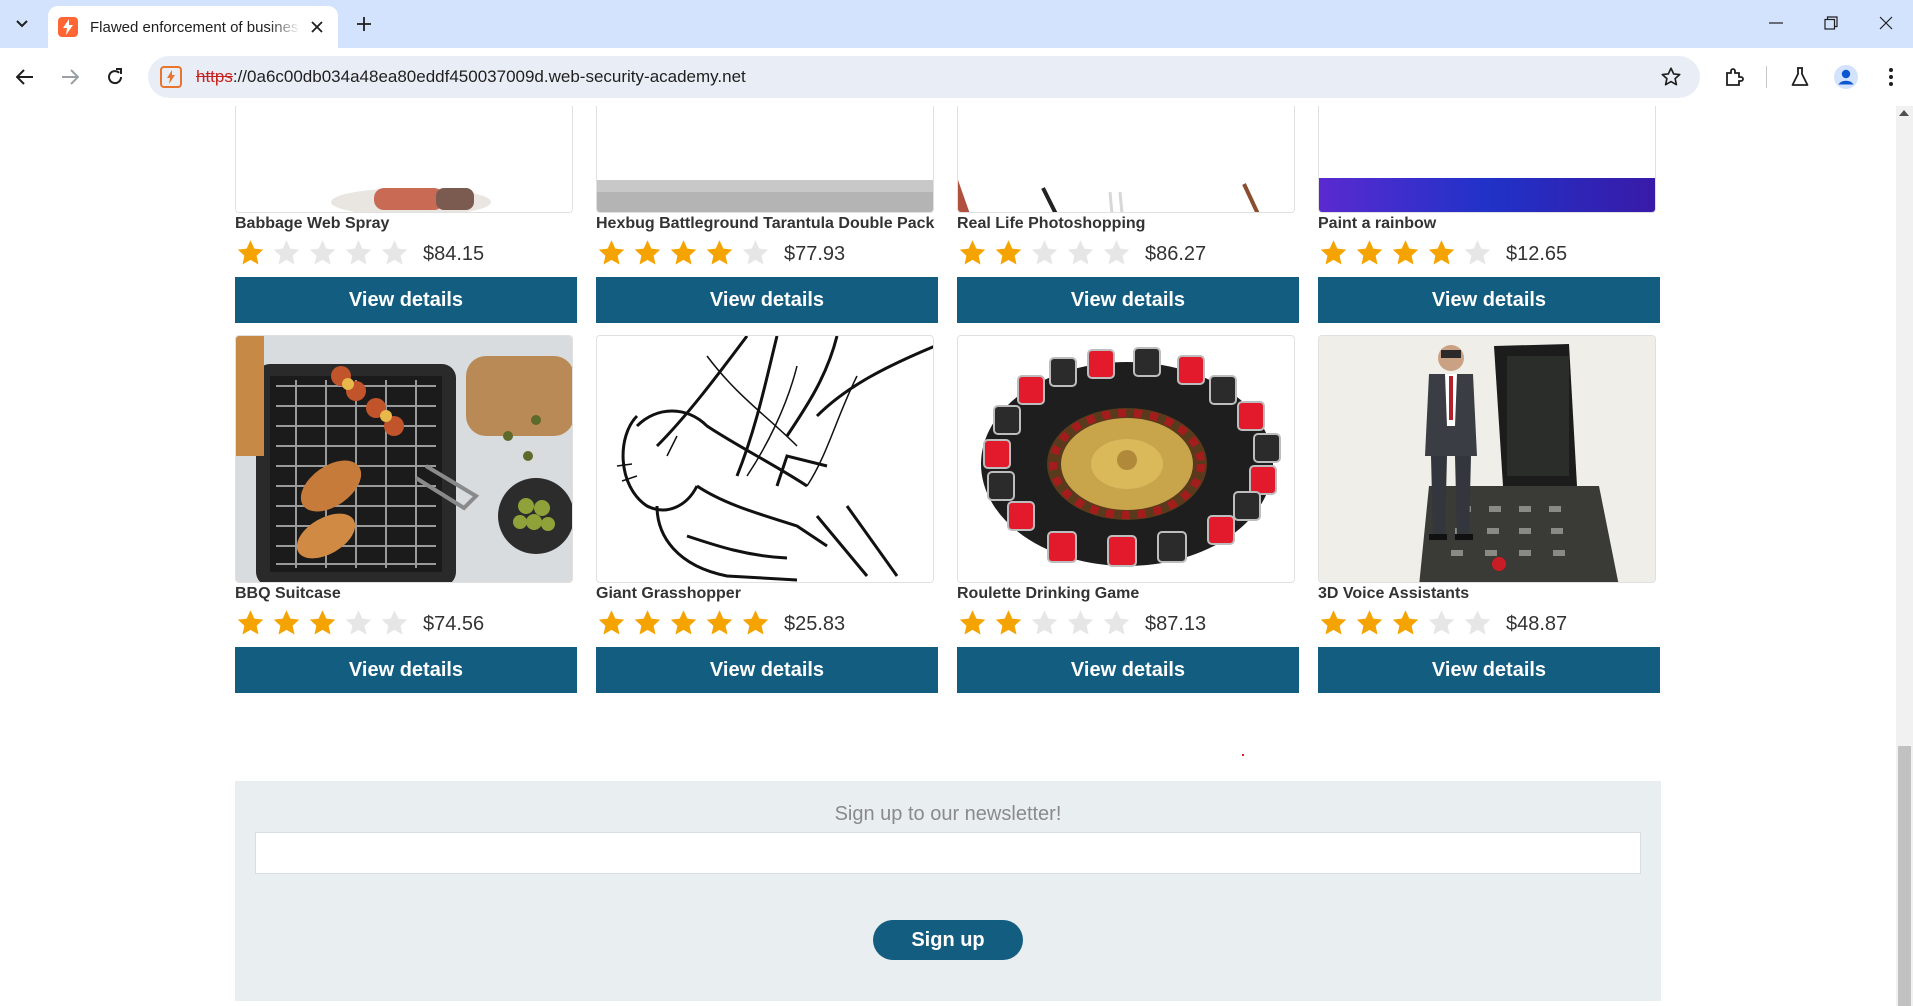  What do you see at coordinates (1671, 79) in the screenshot?
I see `bookmark-star-icon` at bounding box center [1671, 79].